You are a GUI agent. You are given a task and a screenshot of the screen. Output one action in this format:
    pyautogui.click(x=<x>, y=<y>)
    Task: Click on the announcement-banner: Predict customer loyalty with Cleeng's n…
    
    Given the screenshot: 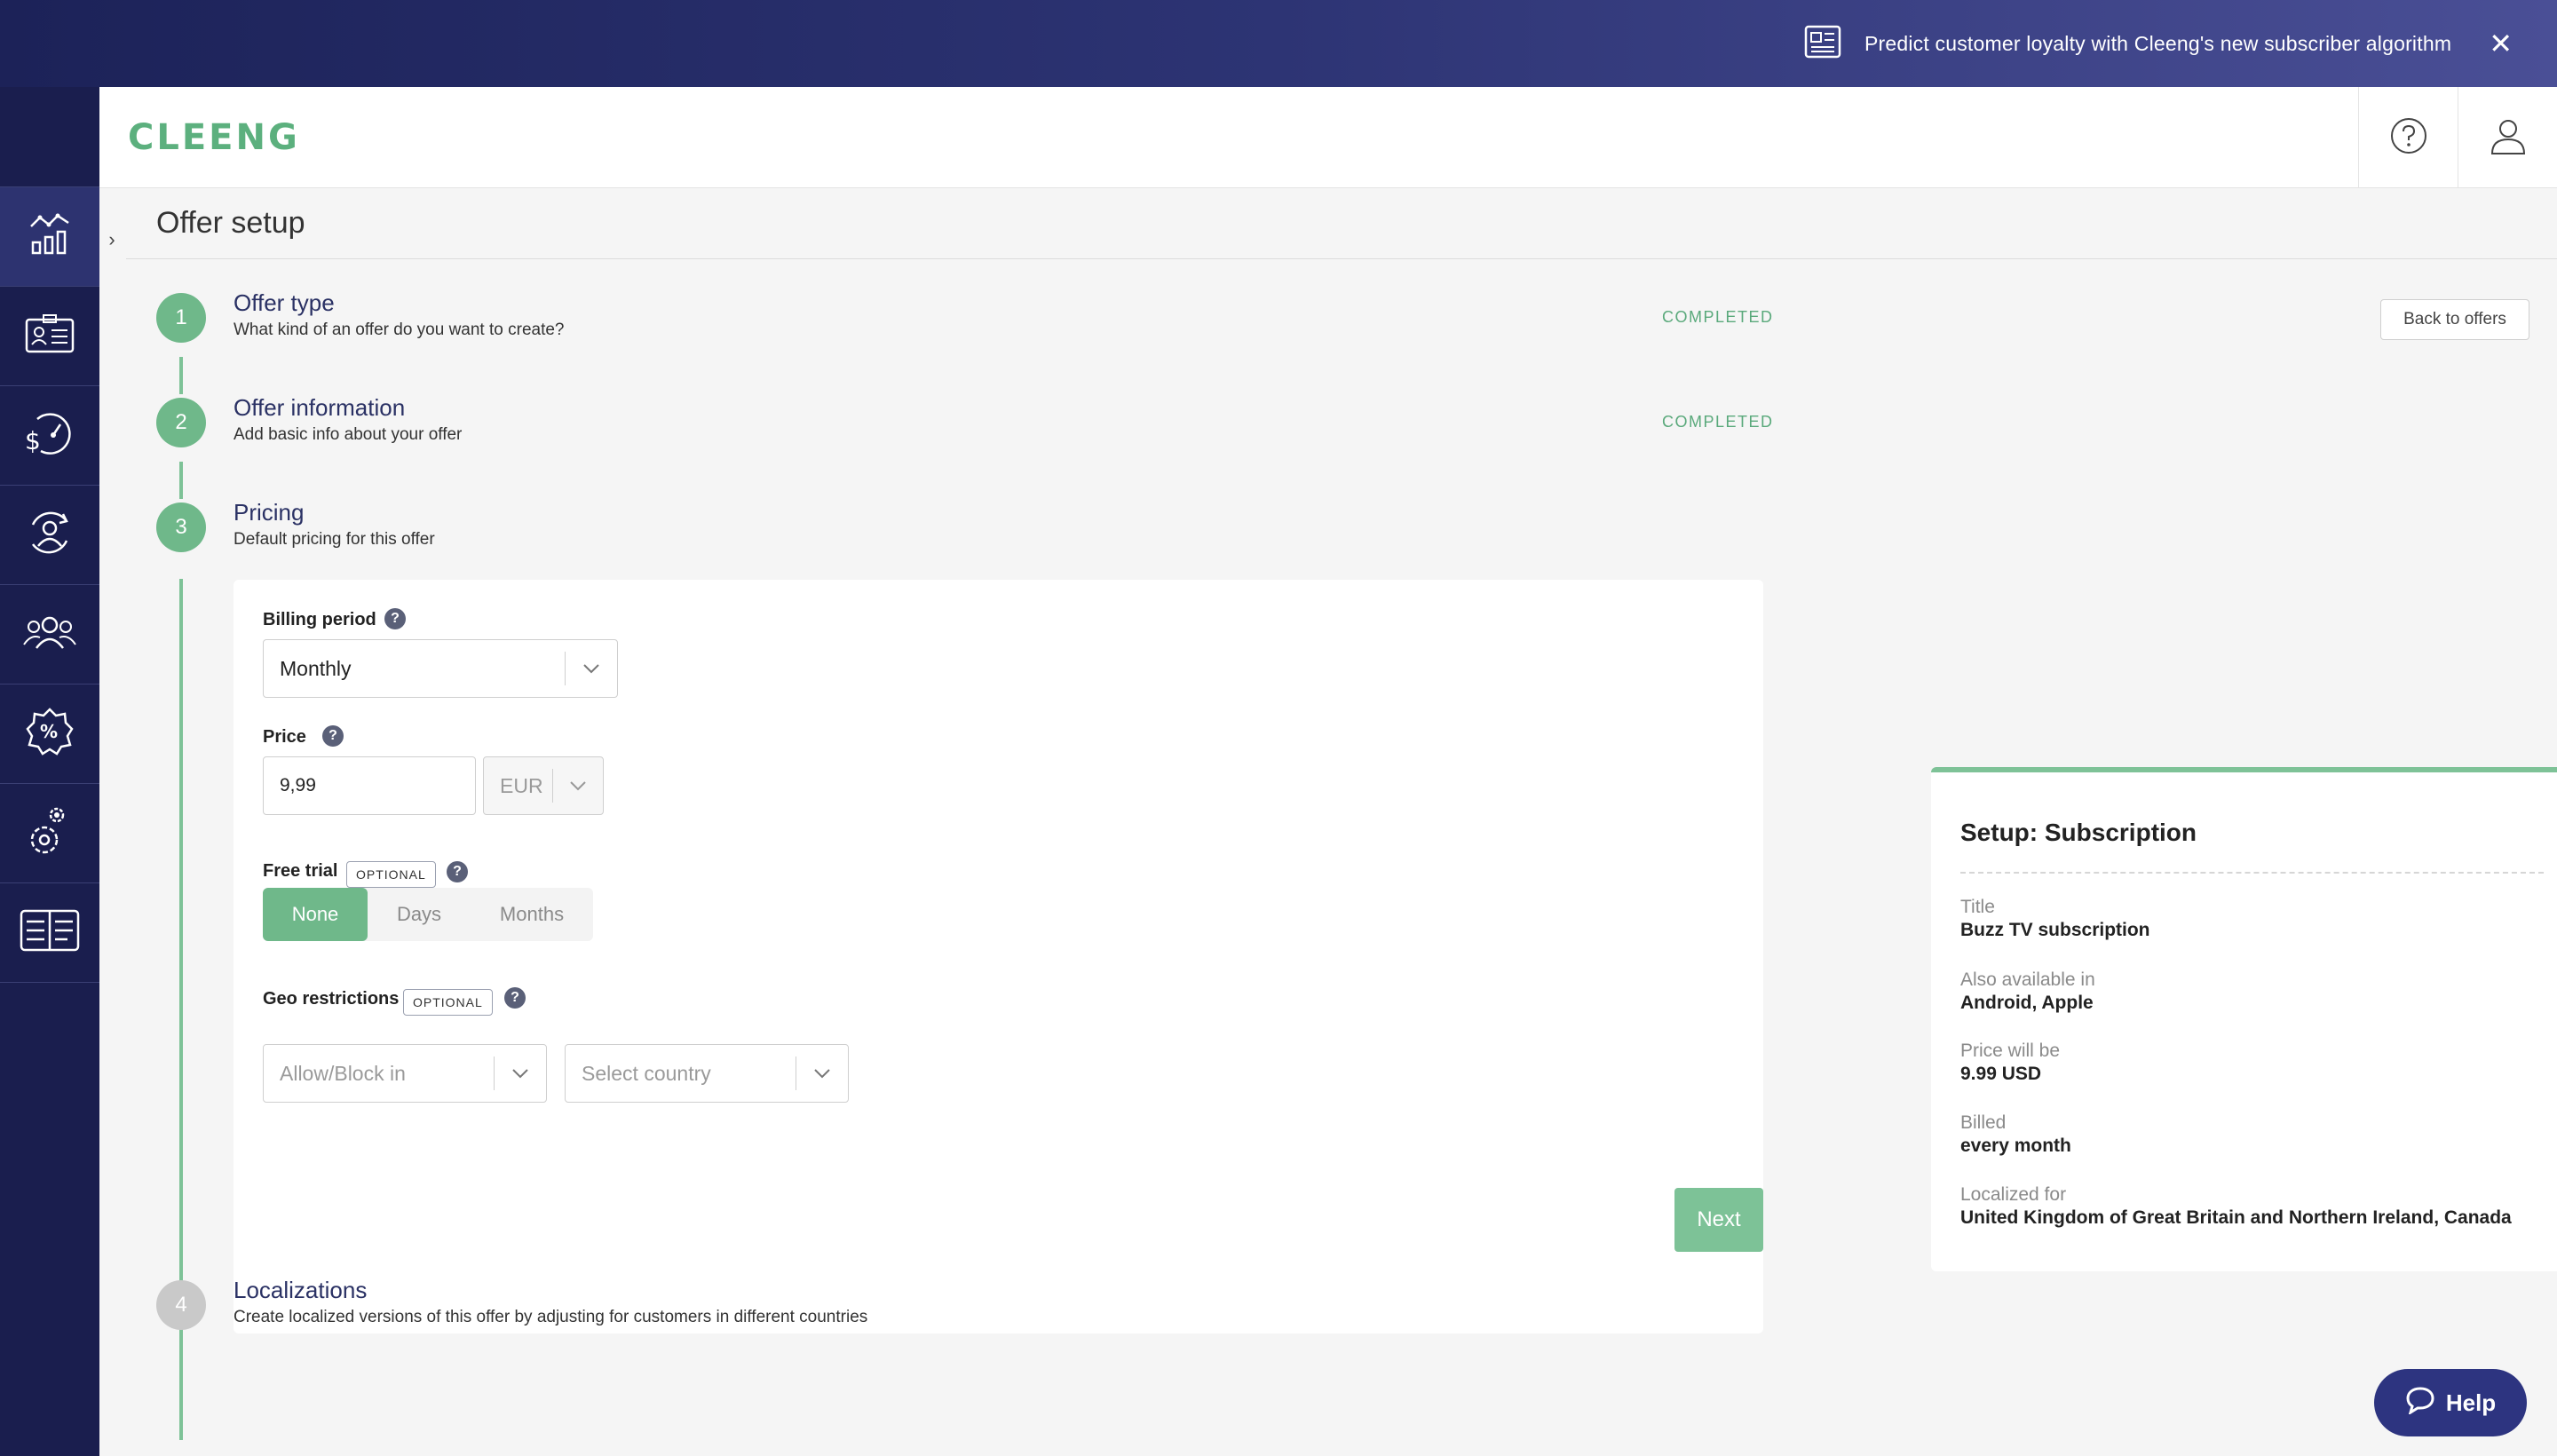 What is the action you would take?
    pyautogui.click(x=1278, y=43)
    